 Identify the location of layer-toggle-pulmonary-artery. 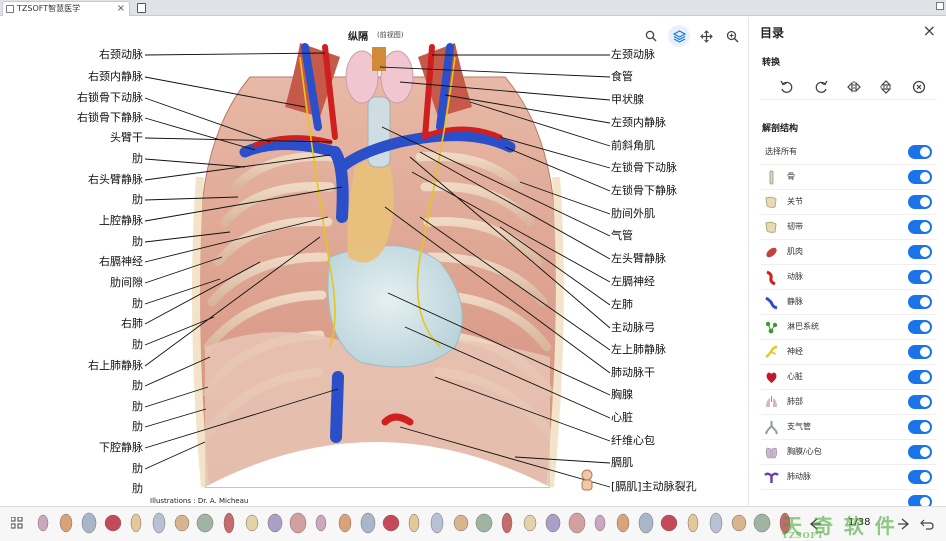
(920, 477).